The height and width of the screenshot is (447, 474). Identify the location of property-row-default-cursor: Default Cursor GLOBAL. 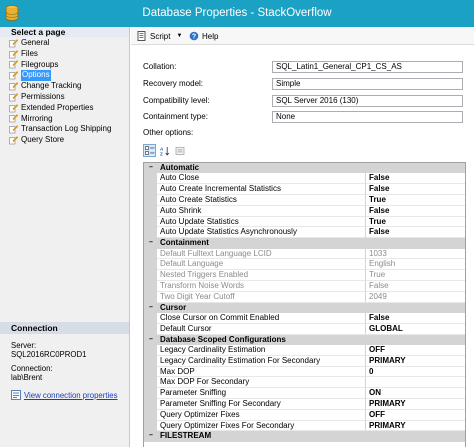
(304, 329).